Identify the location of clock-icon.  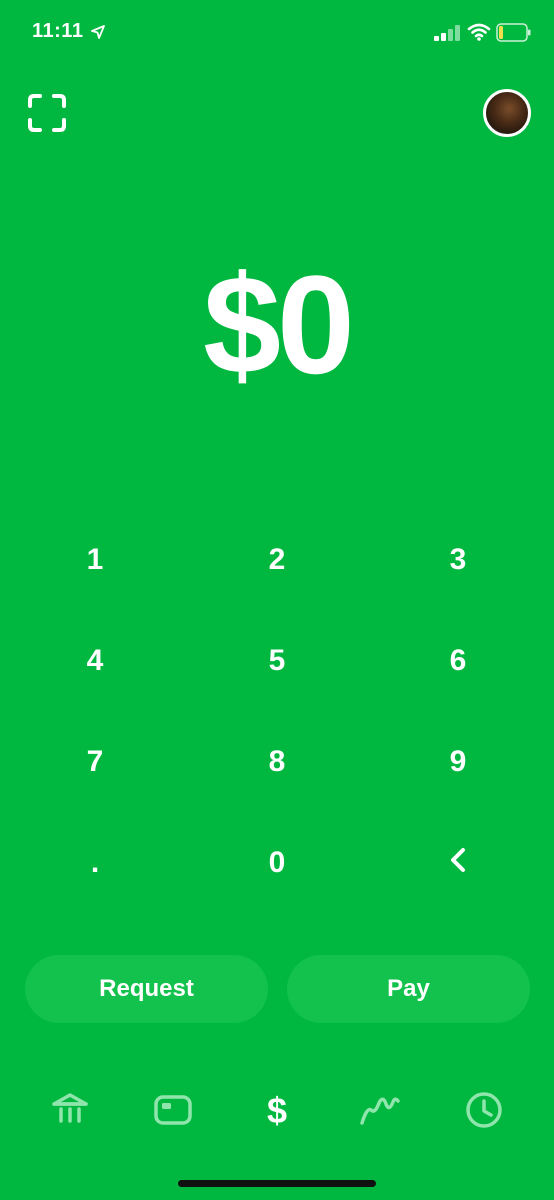
(484, 1110).